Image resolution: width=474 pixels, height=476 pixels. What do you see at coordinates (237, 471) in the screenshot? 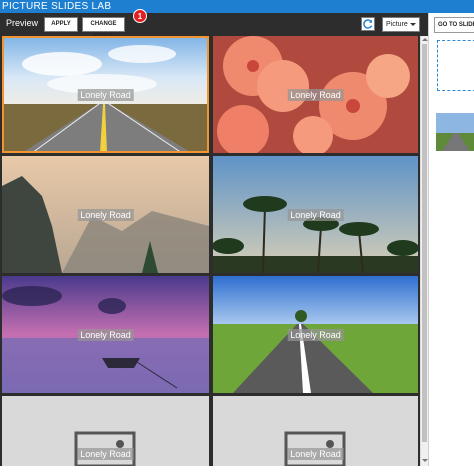
I see `status-area` at bounding box center [237, 471].